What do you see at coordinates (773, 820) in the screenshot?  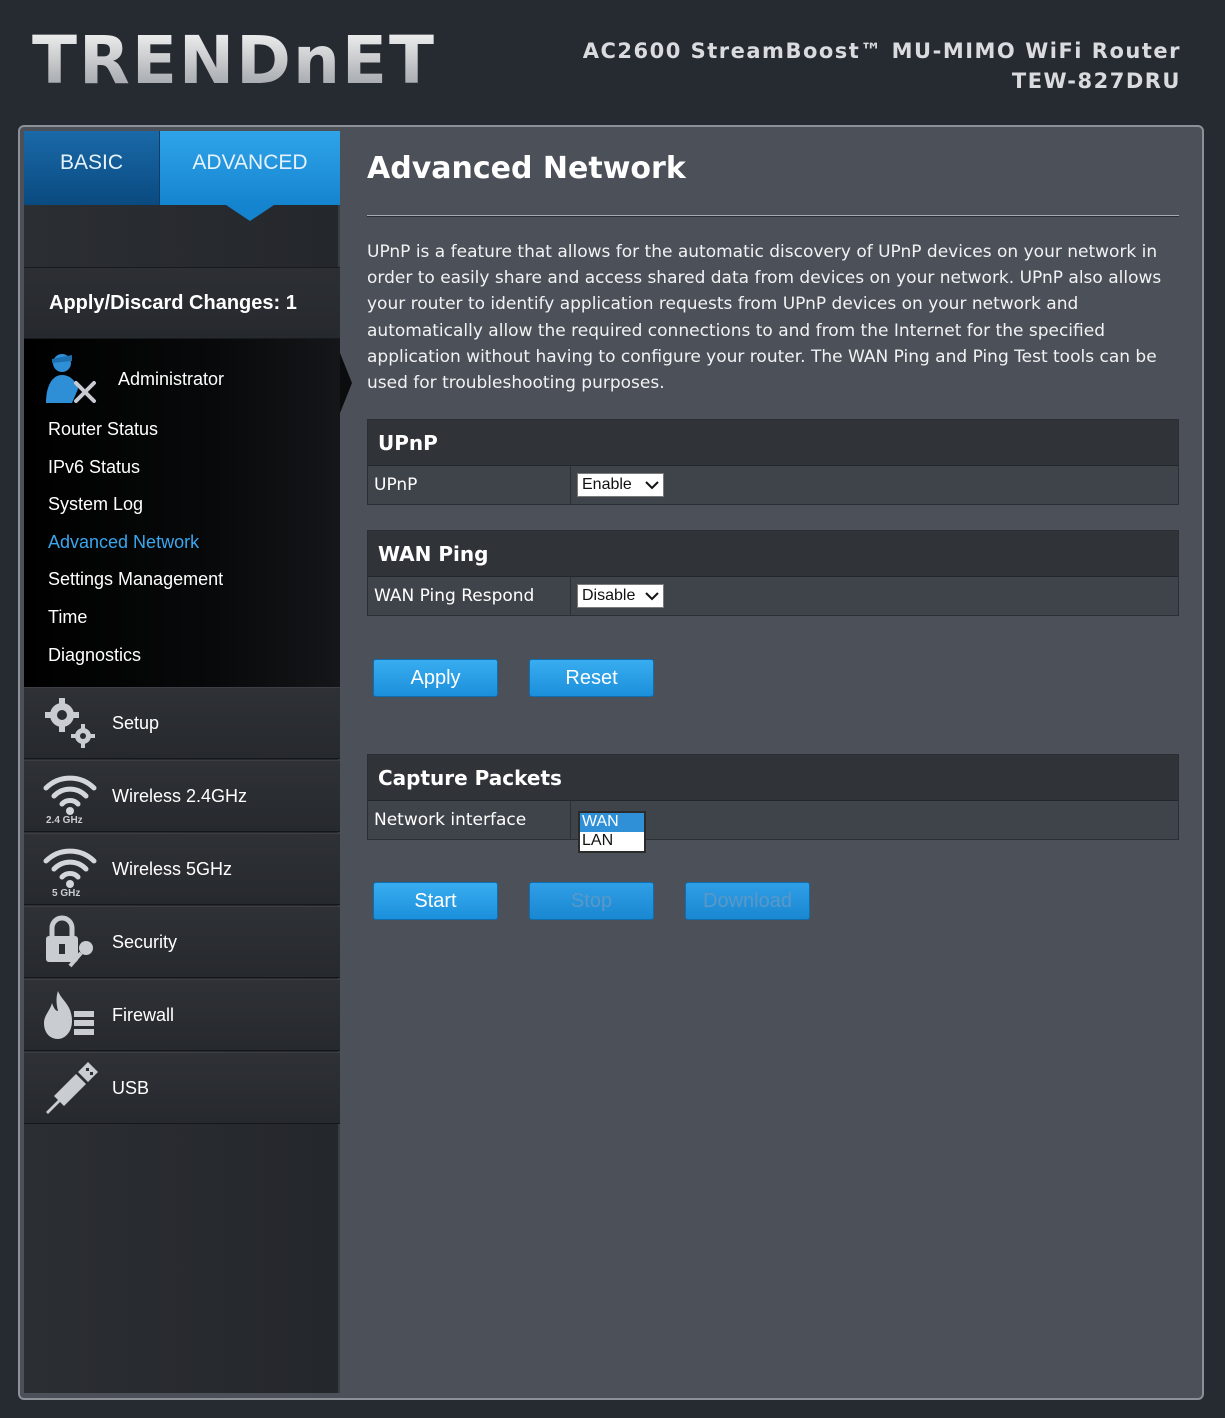 I see `network-interface-row: Network interface` at bounding box center [773, 820].